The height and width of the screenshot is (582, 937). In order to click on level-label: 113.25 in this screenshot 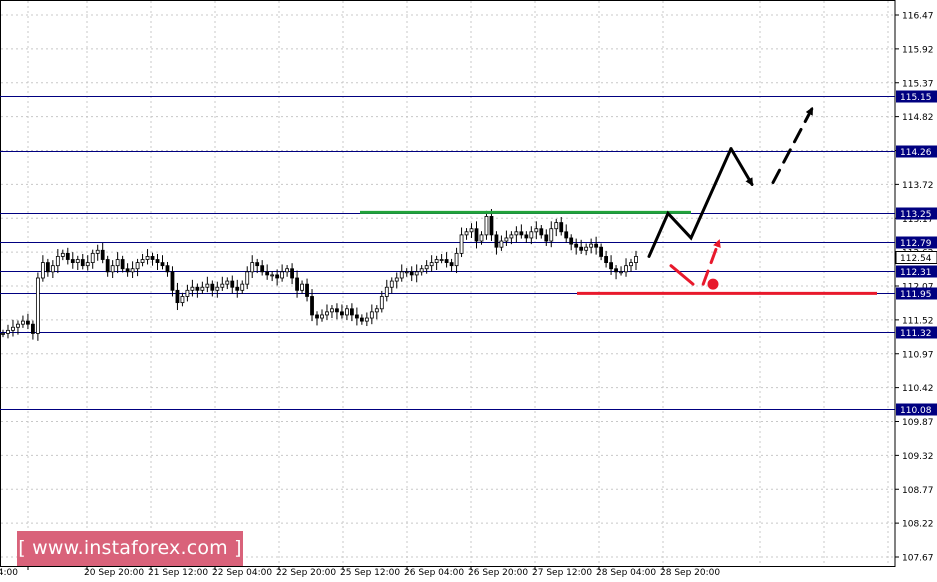, I will do `click(916, 215)`.